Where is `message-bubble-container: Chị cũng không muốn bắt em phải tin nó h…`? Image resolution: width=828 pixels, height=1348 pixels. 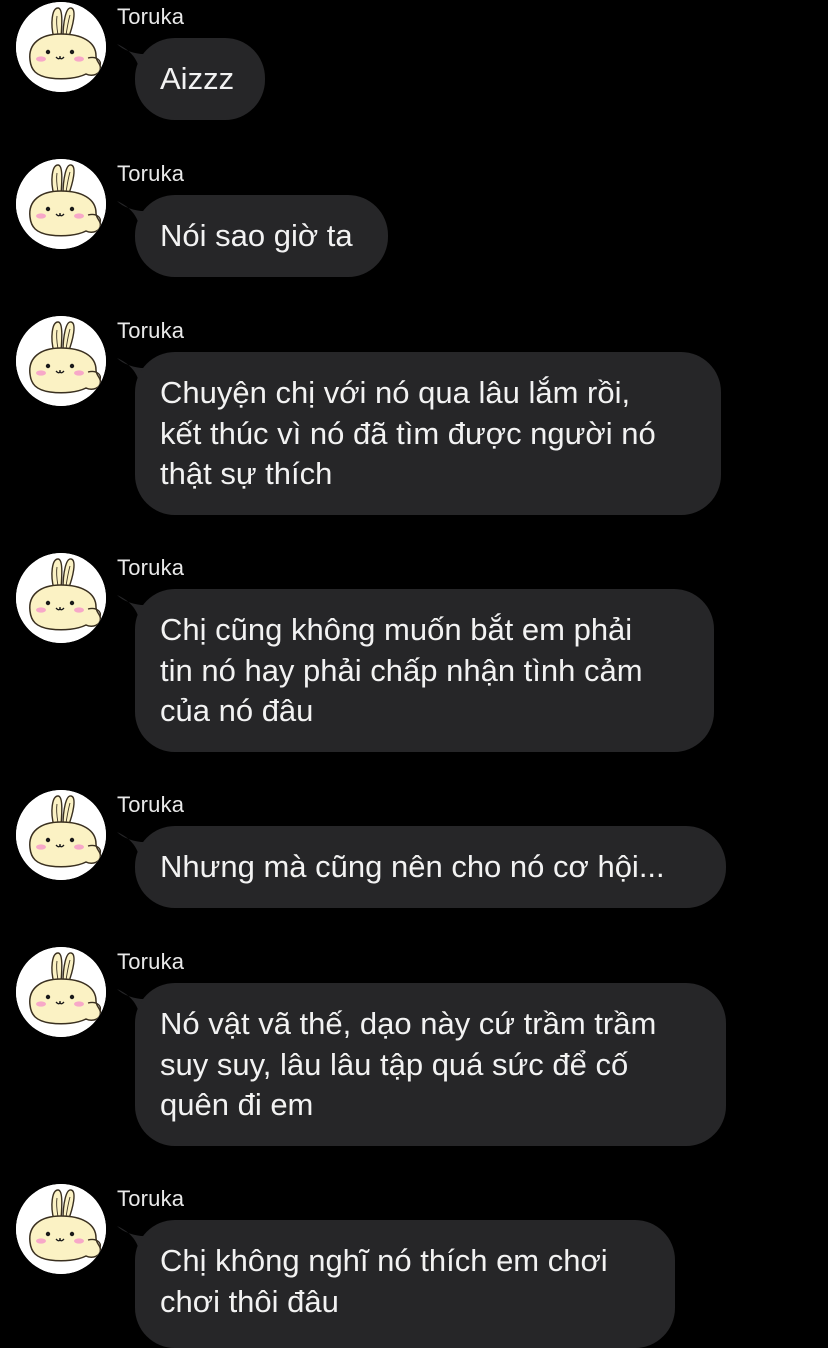
message-bubble-container: Chị cũng không muốn bắt em phải tin nó h… is located at coordinates (414, 670).